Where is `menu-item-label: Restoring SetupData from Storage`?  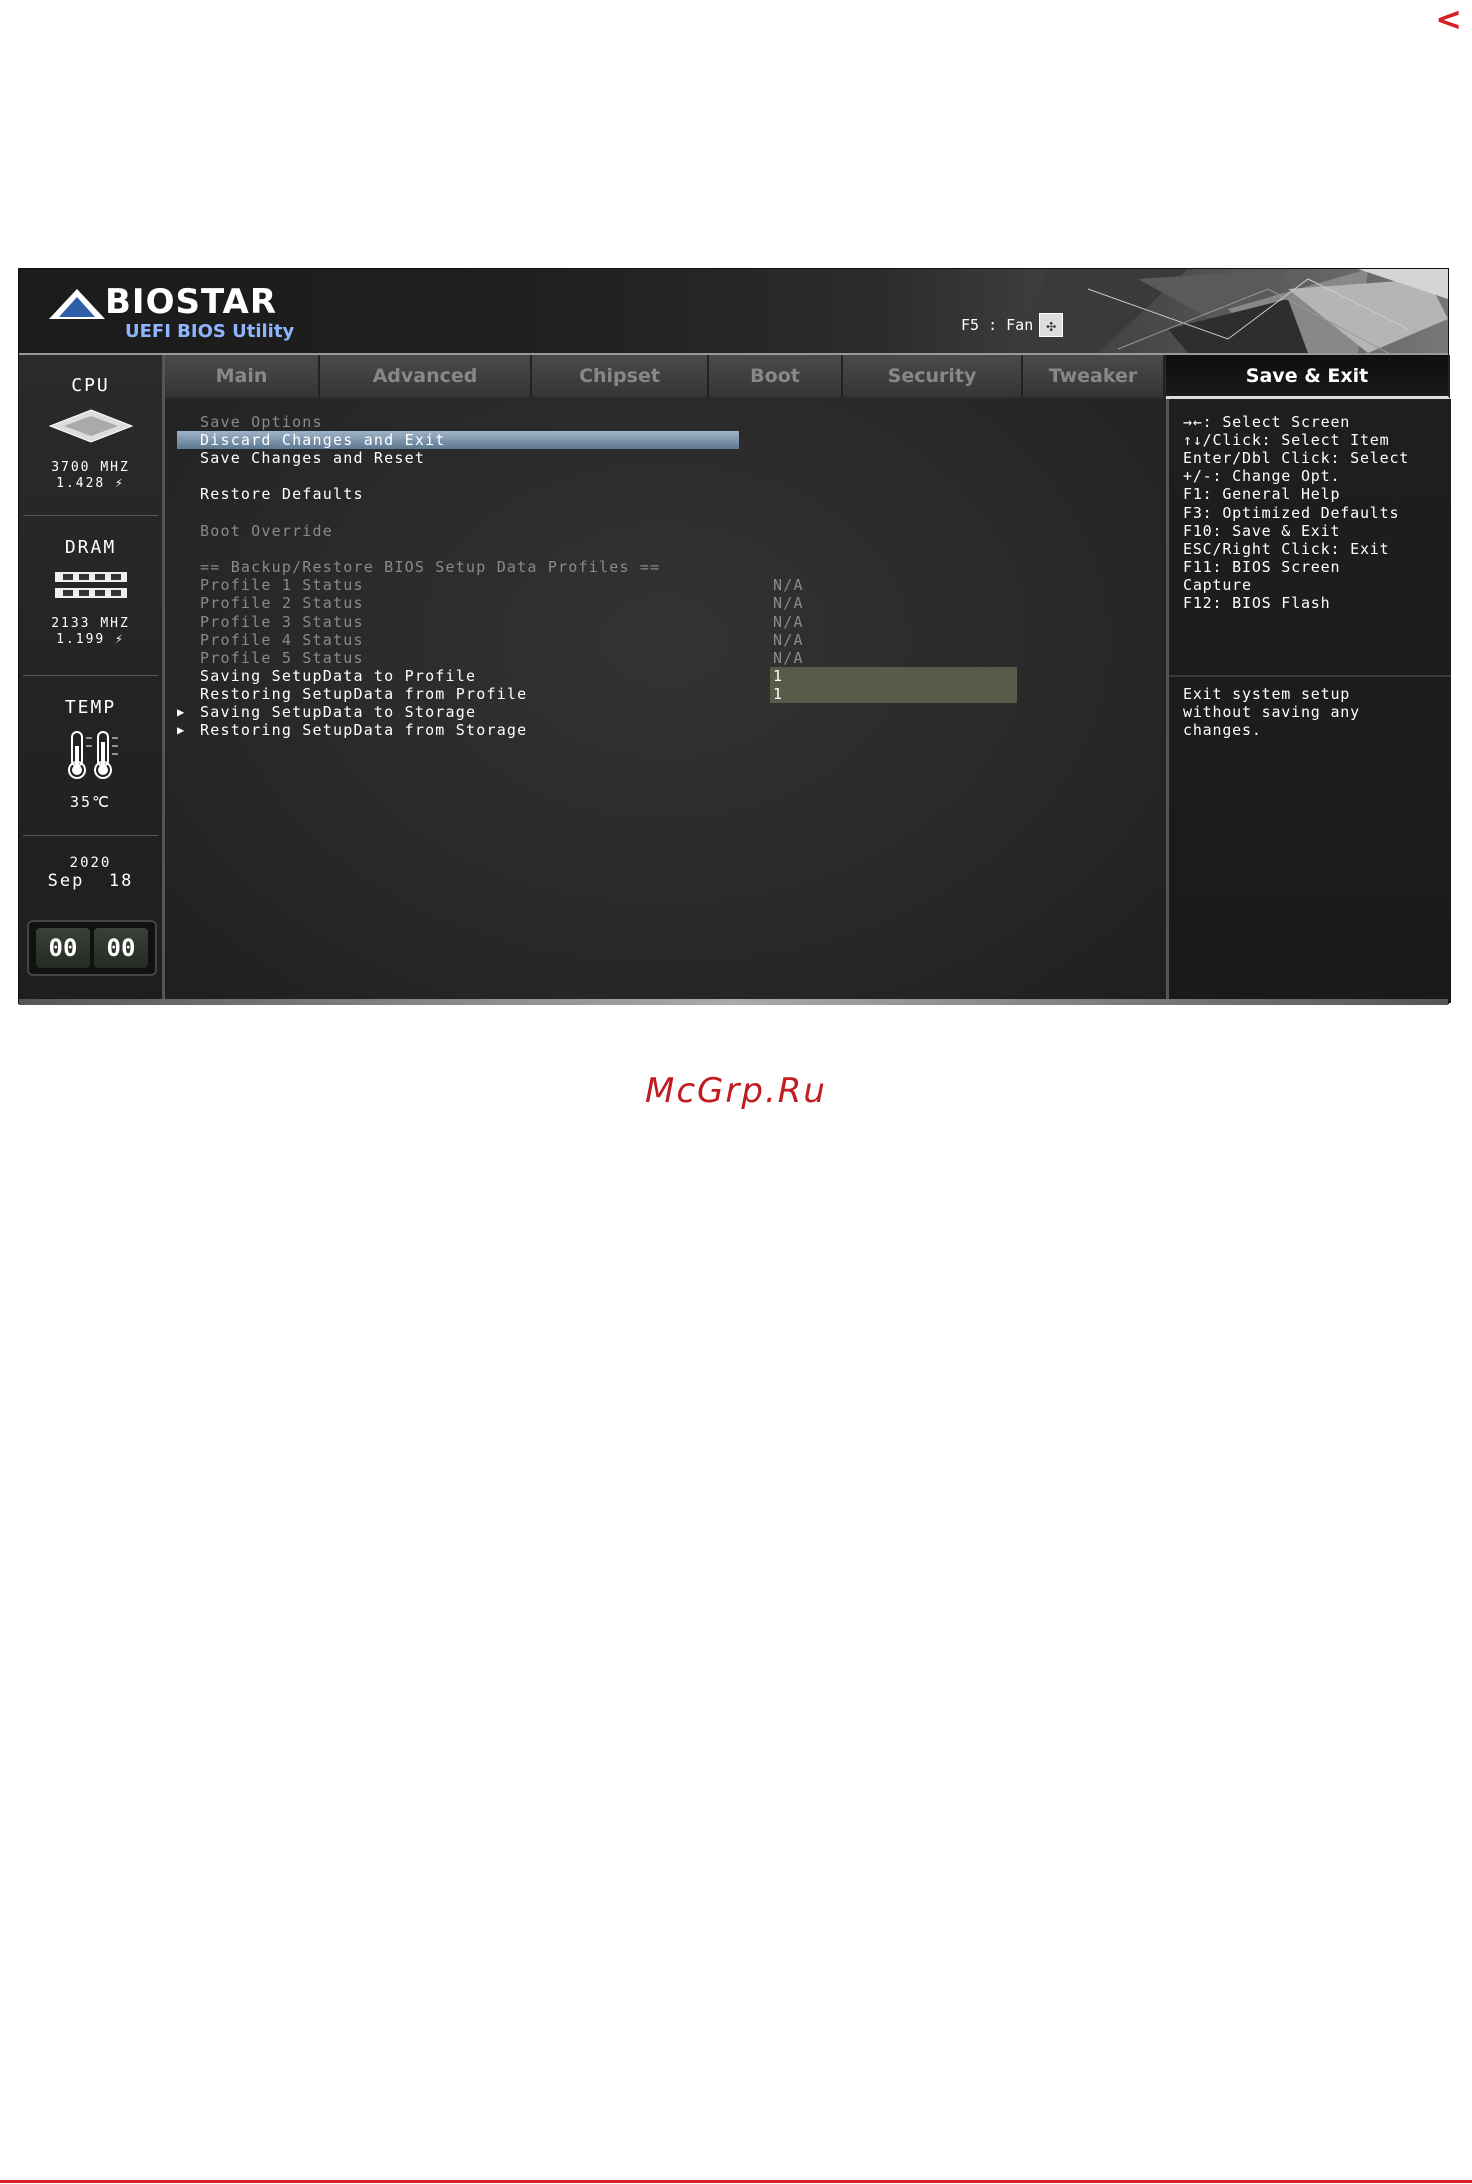 menu-item-label: Restoring SetupData from Storage is located at coordinates (364, 730).